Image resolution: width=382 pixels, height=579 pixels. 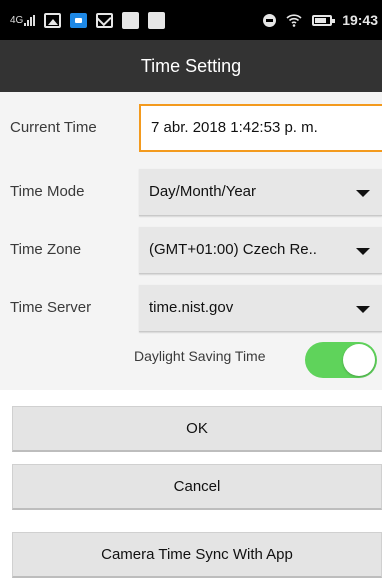 I want to click on daylight-saving-toggle, so click(x=341, y=360).